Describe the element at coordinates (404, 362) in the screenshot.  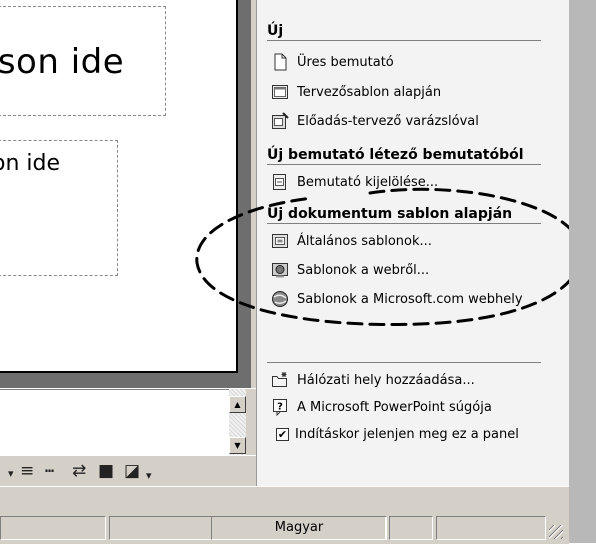
I see `task-pane-separator` at that location.